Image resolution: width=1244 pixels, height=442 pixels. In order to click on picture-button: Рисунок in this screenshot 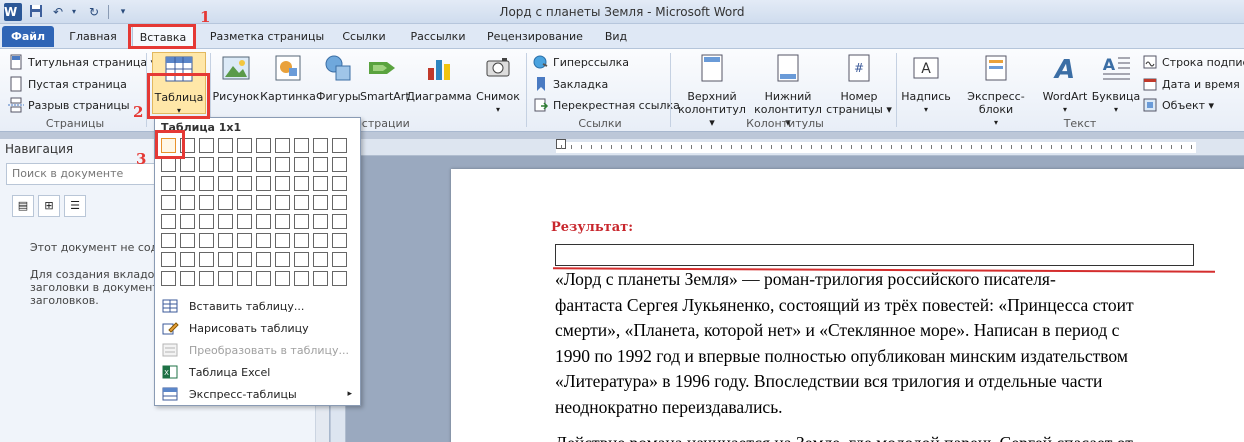, I will do `click(236, 83)`.